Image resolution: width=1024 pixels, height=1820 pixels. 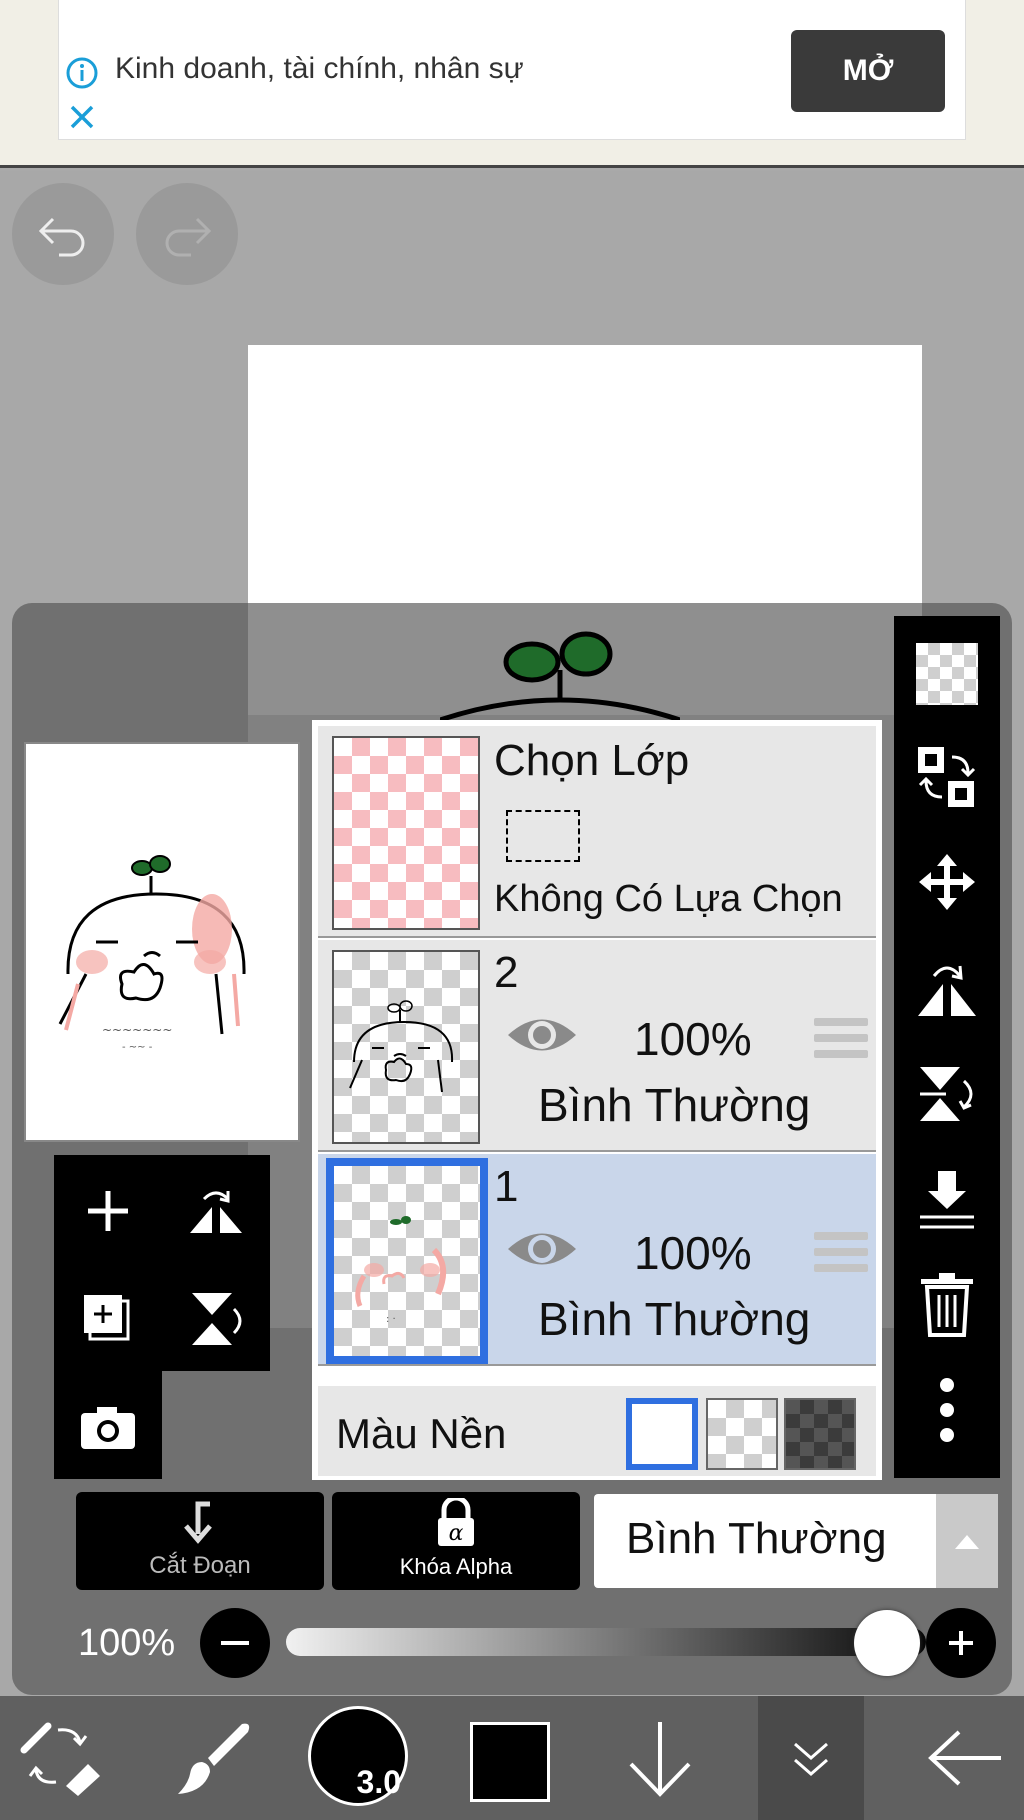 I want to click on color-picker-button, so click(x=510, y=1762).